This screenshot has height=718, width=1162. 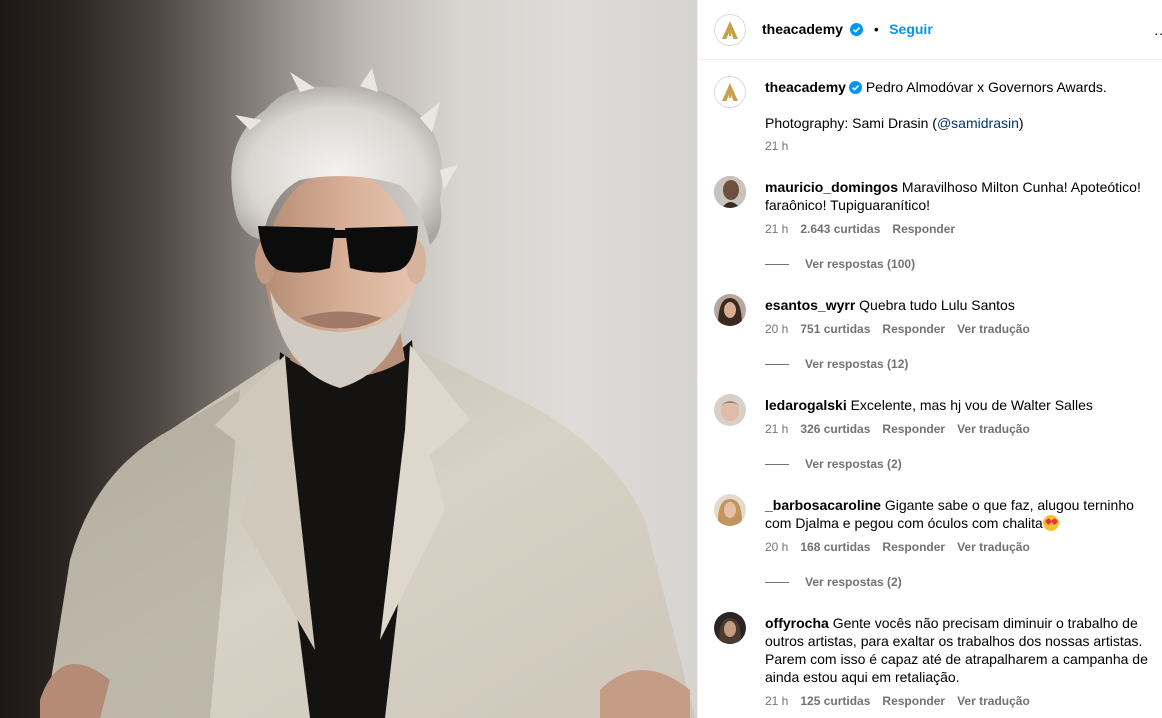 What do you see at coordinates (835, 429) in the screenshot?
I see `likes-count: 326 curtidas` at bounding box center [835, 429].